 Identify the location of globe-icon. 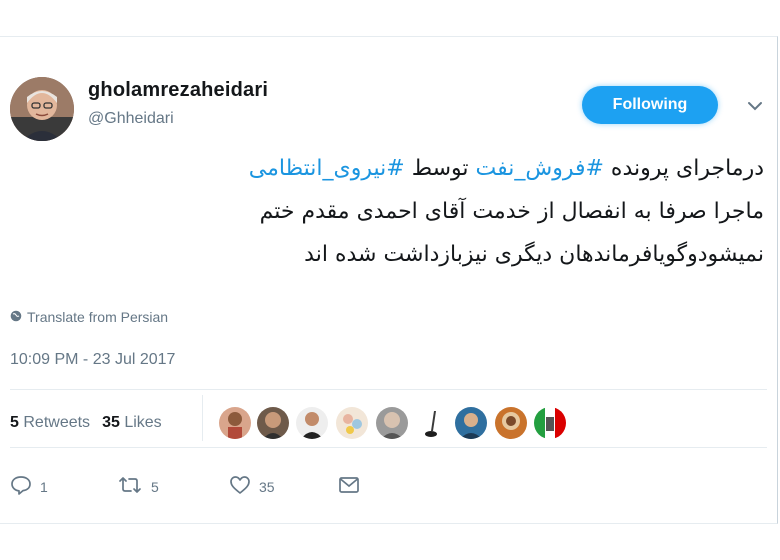
(16, 317).